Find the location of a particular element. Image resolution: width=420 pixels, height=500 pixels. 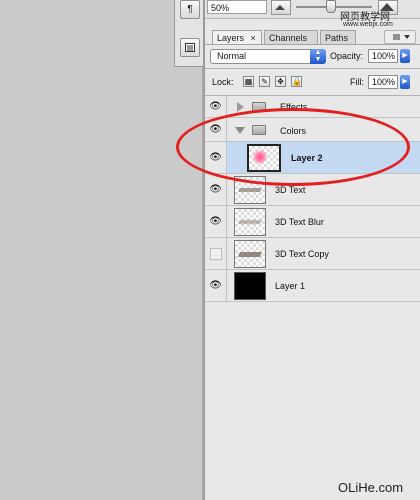

blend-mode-arrows-icon: ▲ ▼ is located at coordinates (318, 56).